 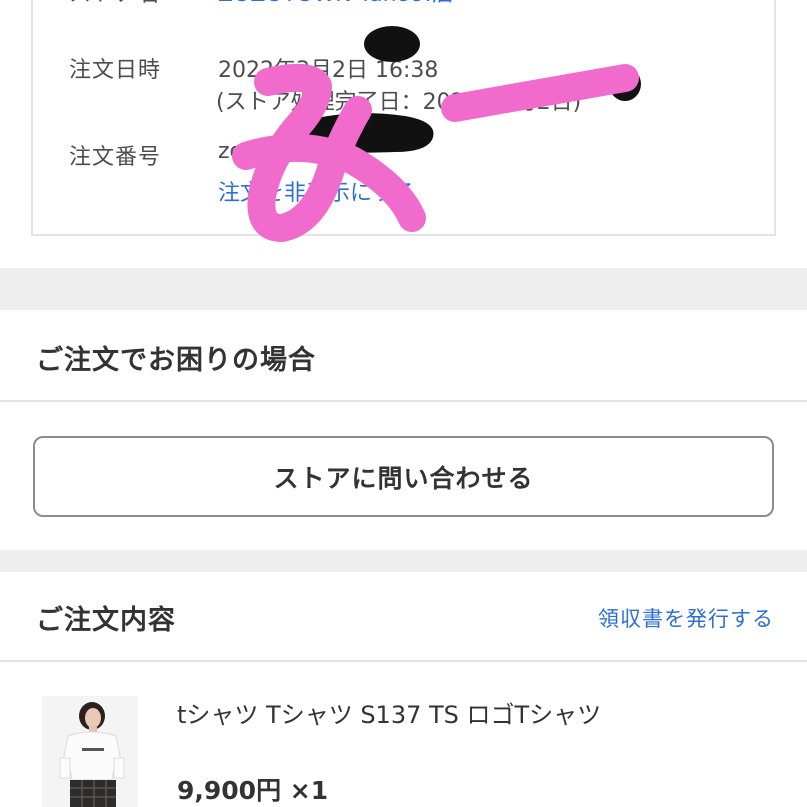 I want to click on product-photo, so click(x=90, y=751).